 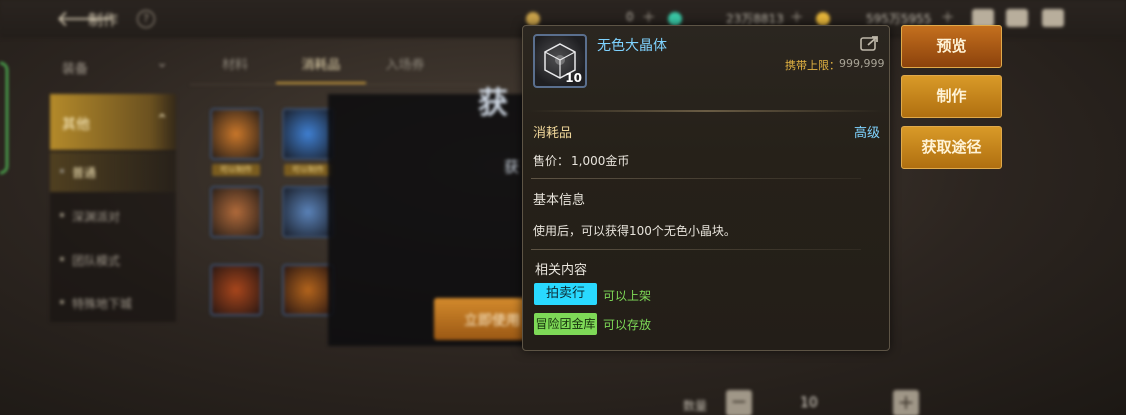 What do you see at coordinates (600, 161) in the screenshot?
I see `price-value: 1,000金币` at bounding box center [600, 161].